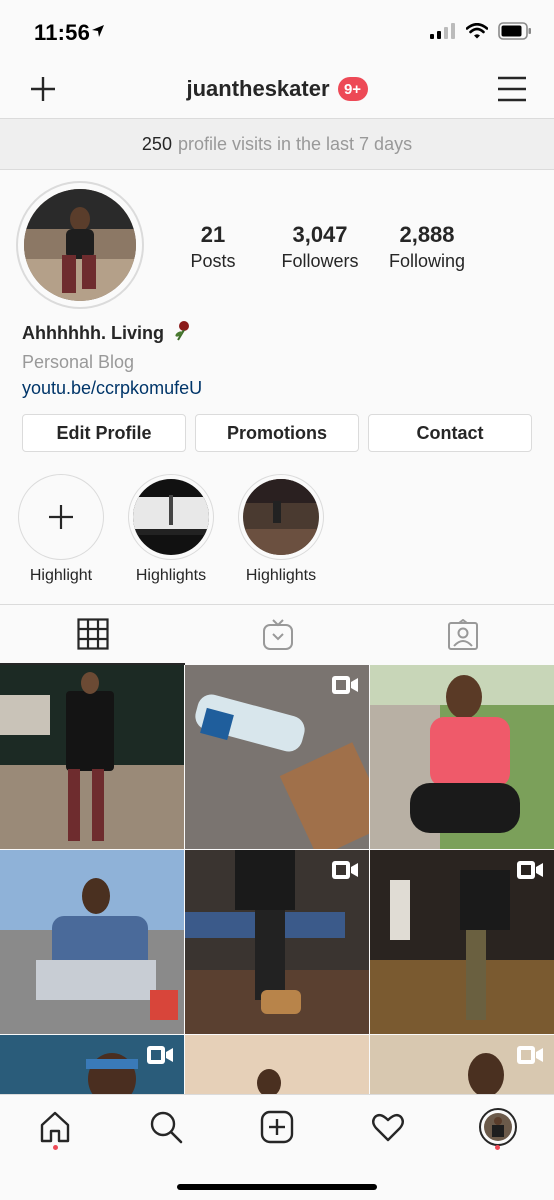 The image size is (554, 1200). What do you see at coordinates (352, 89) in the screenshot?
I see `notification-badge: 9+` at bounding box center [352, 89].